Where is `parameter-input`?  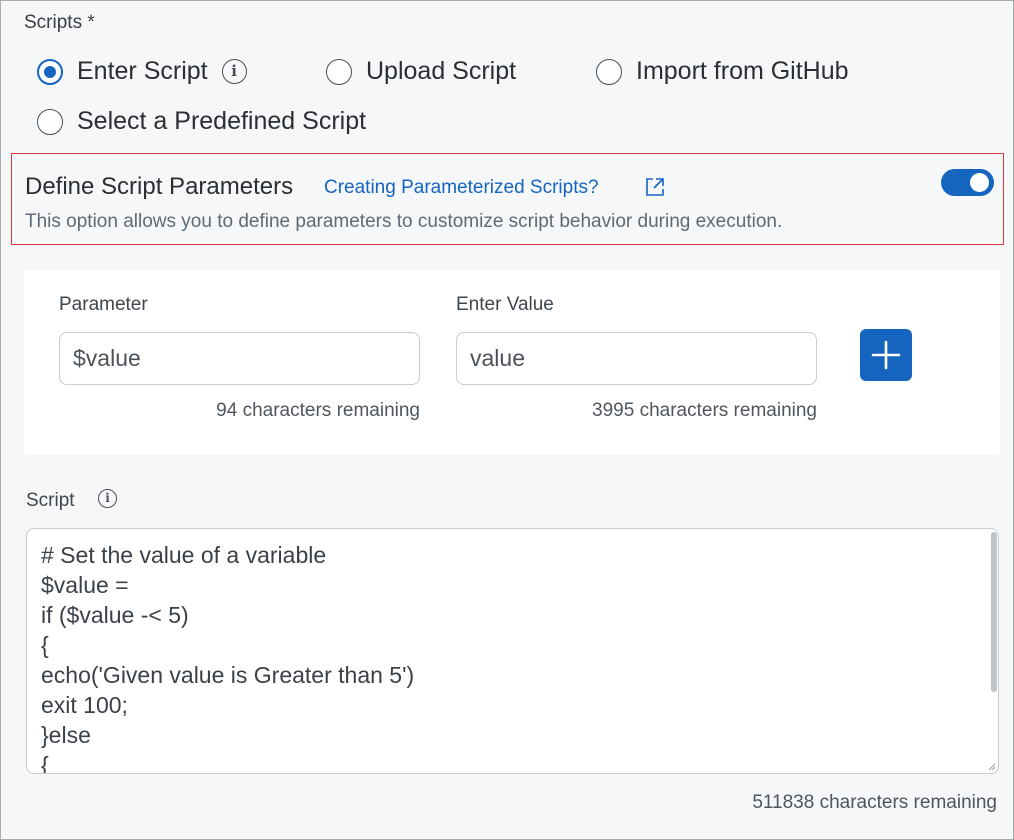 parameter-input is located at coordinates (239, 358).